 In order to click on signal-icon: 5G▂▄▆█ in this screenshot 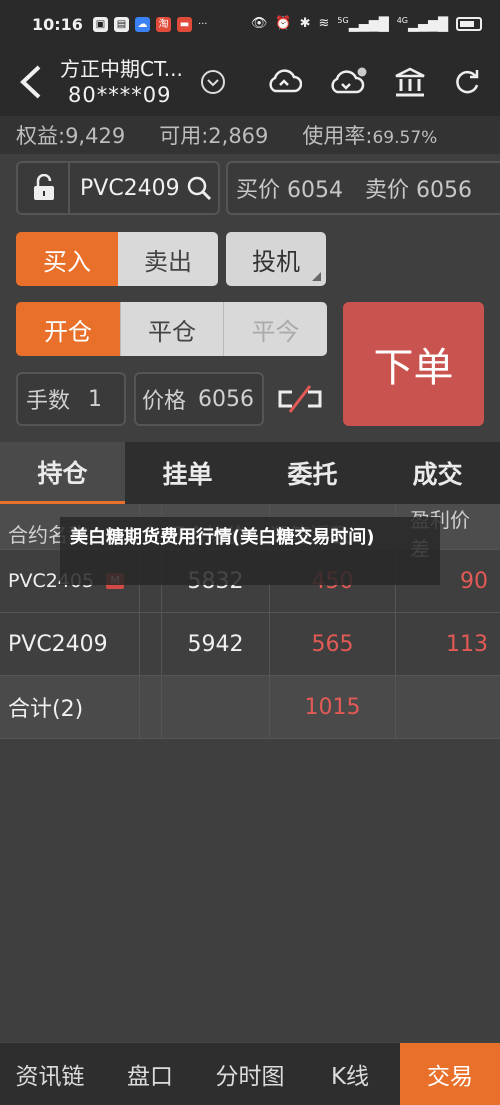, I will do `click(363, 24)`.